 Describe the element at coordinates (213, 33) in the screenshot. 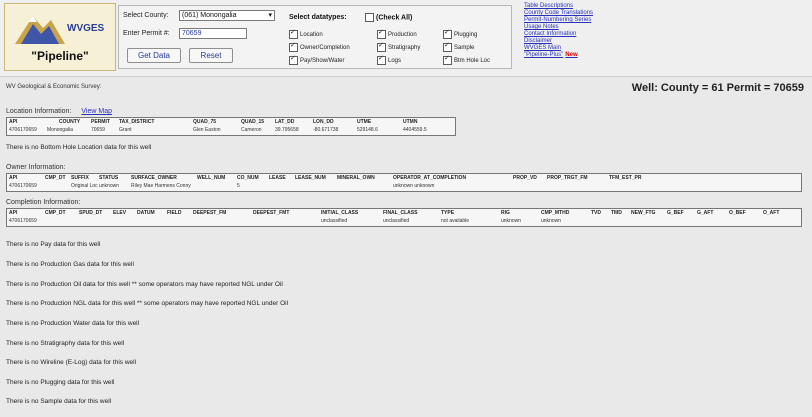

I see `permit-input: 70659` at that location.